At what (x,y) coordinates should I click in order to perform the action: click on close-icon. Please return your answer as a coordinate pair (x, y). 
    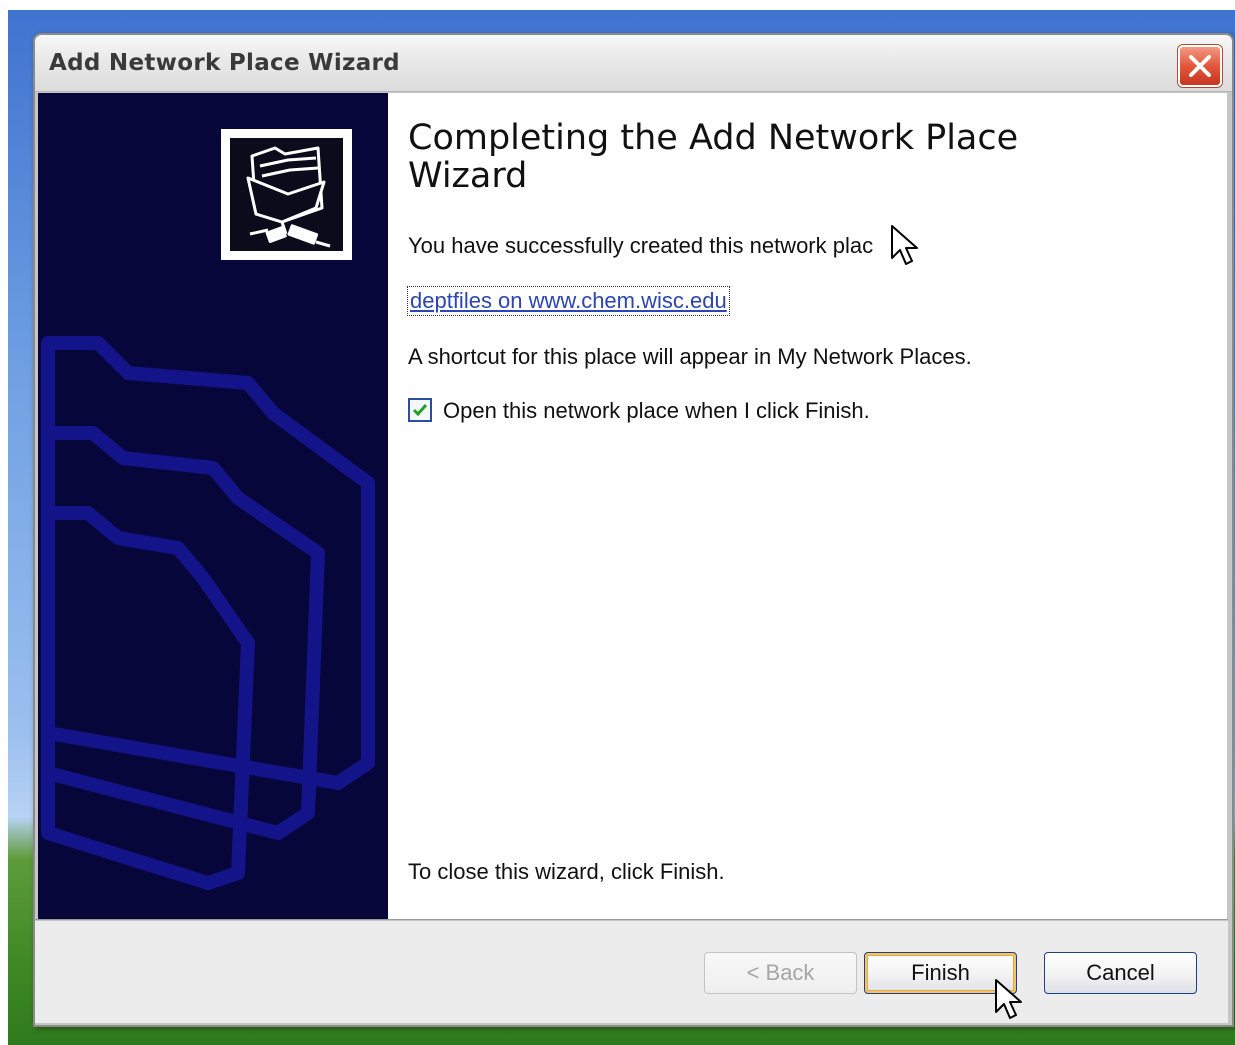
    Looking at the image, I should click on (1200, 66).